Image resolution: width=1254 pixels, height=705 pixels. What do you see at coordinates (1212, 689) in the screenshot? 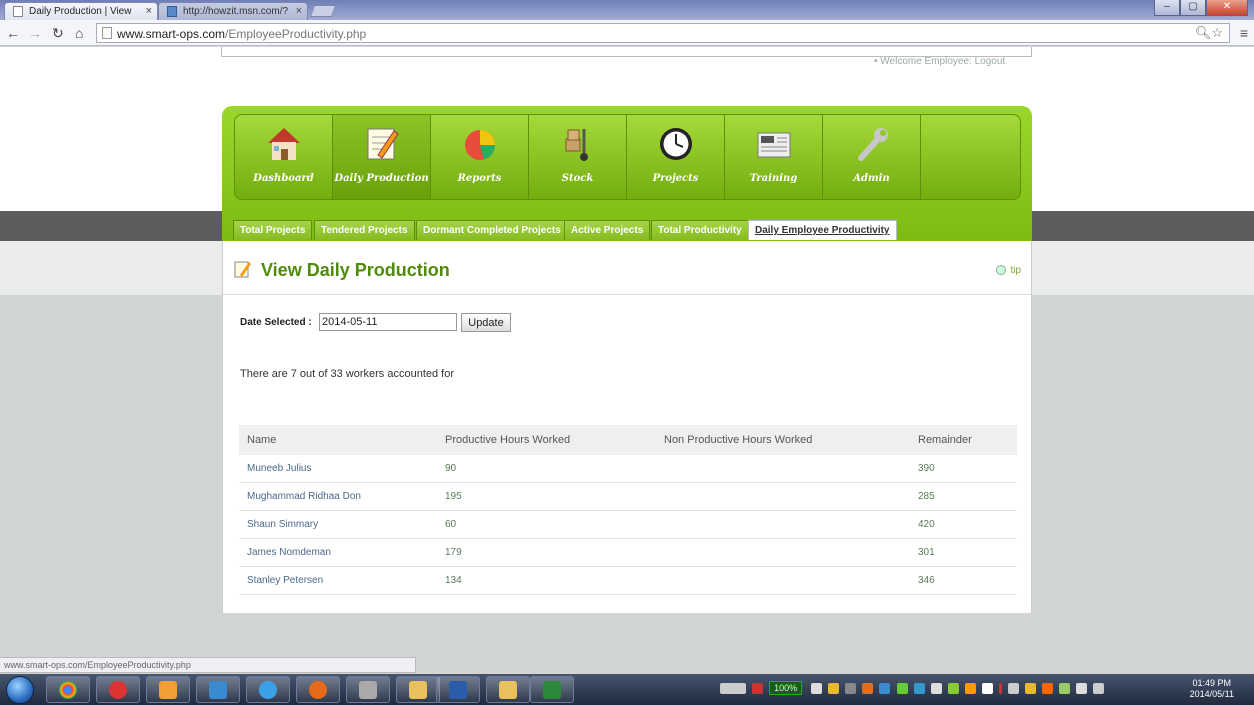
I see `taskbar-clock: 01:49 PM 2014/05/11` at bounding box center [1212, 689].